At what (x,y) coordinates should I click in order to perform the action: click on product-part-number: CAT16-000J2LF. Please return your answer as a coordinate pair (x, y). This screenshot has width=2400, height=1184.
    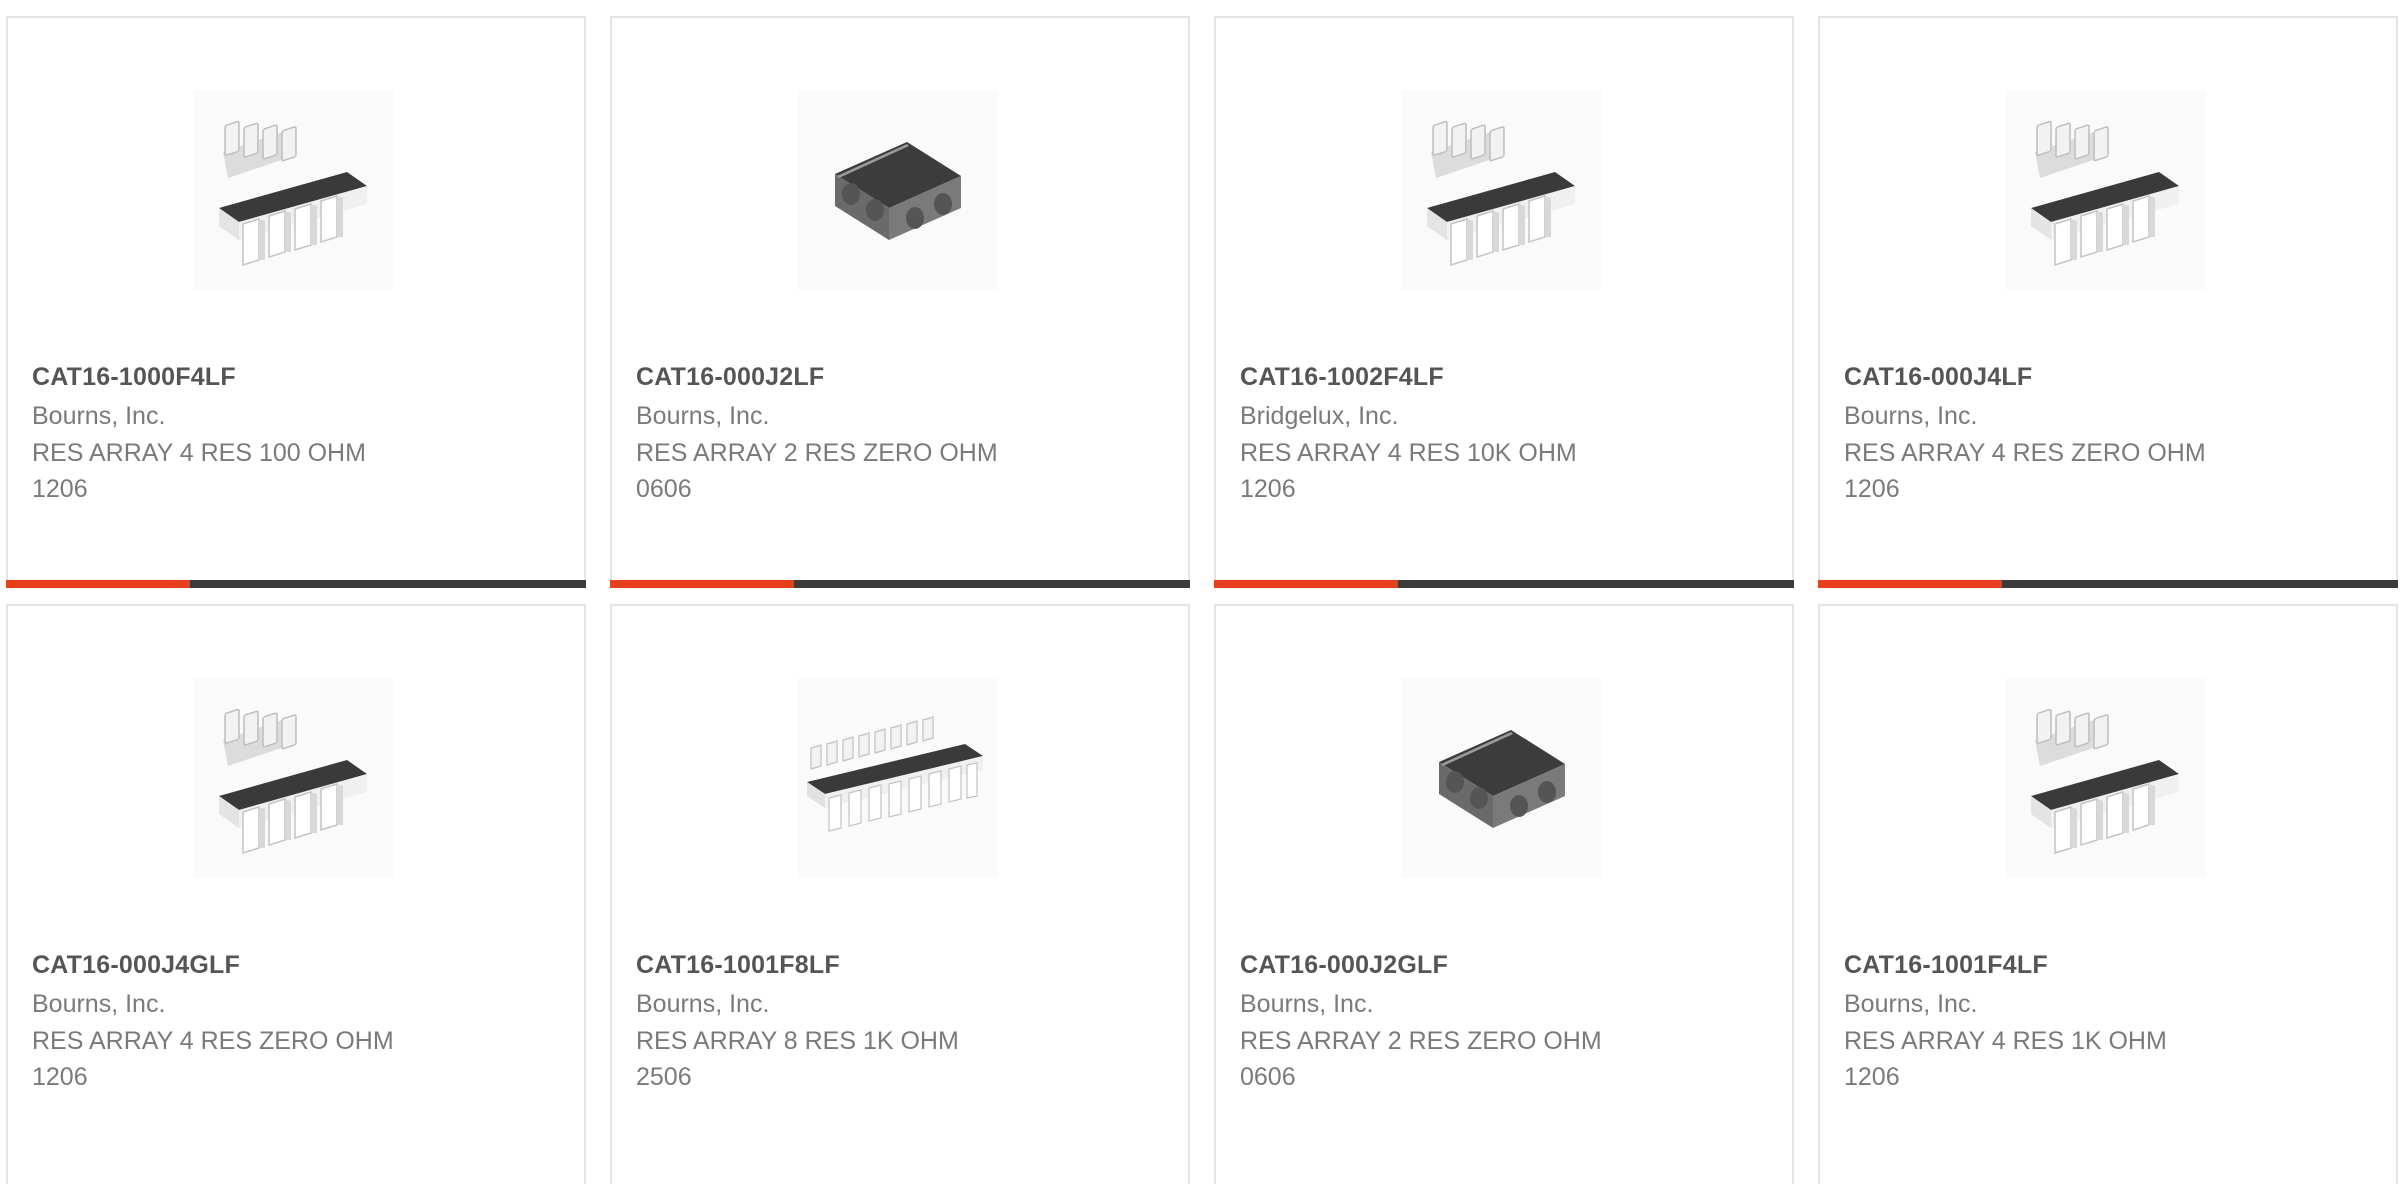
    Looking at the image, I should click on (730, 377).